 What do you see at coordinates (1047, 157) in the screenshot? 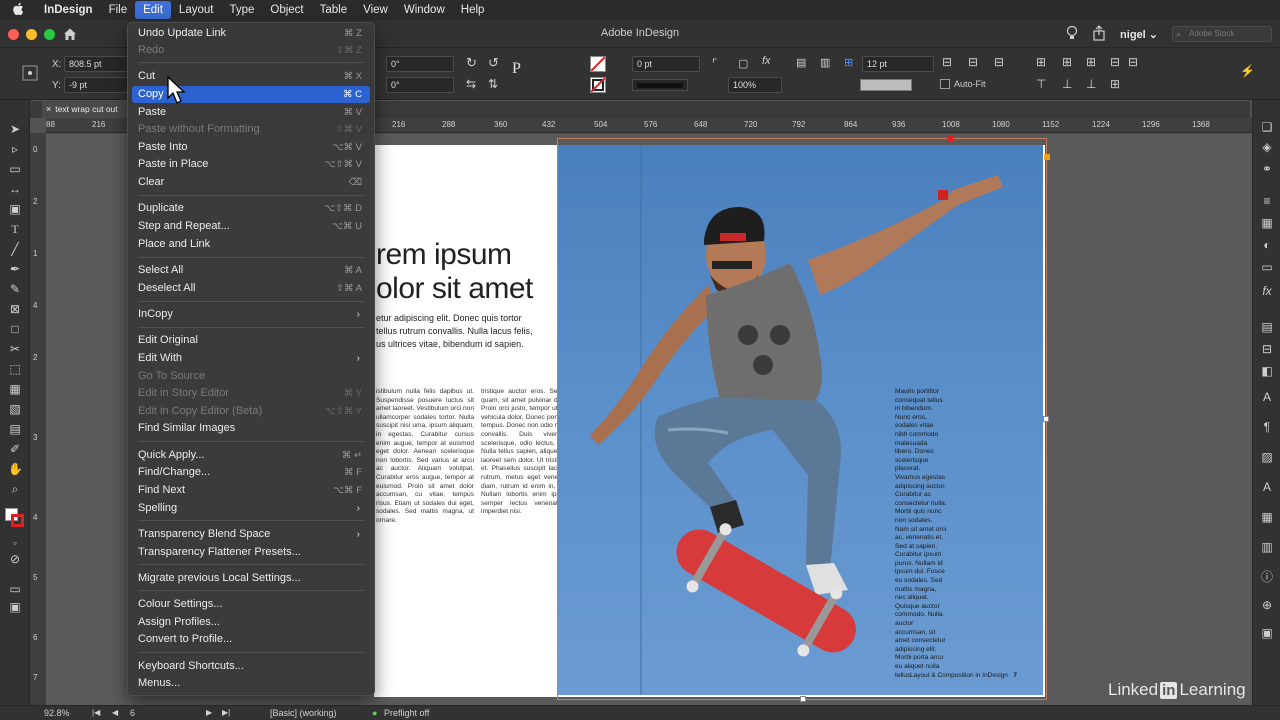
I see `out-port-handle` at bounding box center [1047, 157].